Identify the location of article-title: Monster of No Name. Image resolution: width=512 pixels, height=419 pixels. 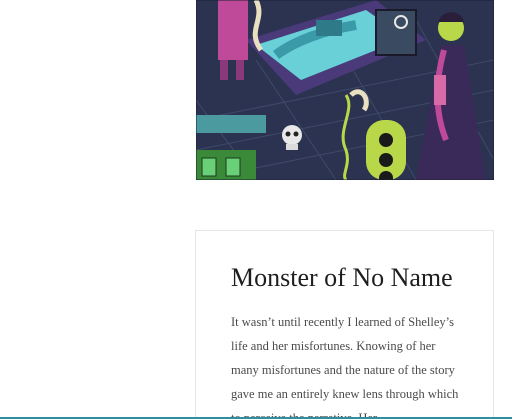
(342, 278).